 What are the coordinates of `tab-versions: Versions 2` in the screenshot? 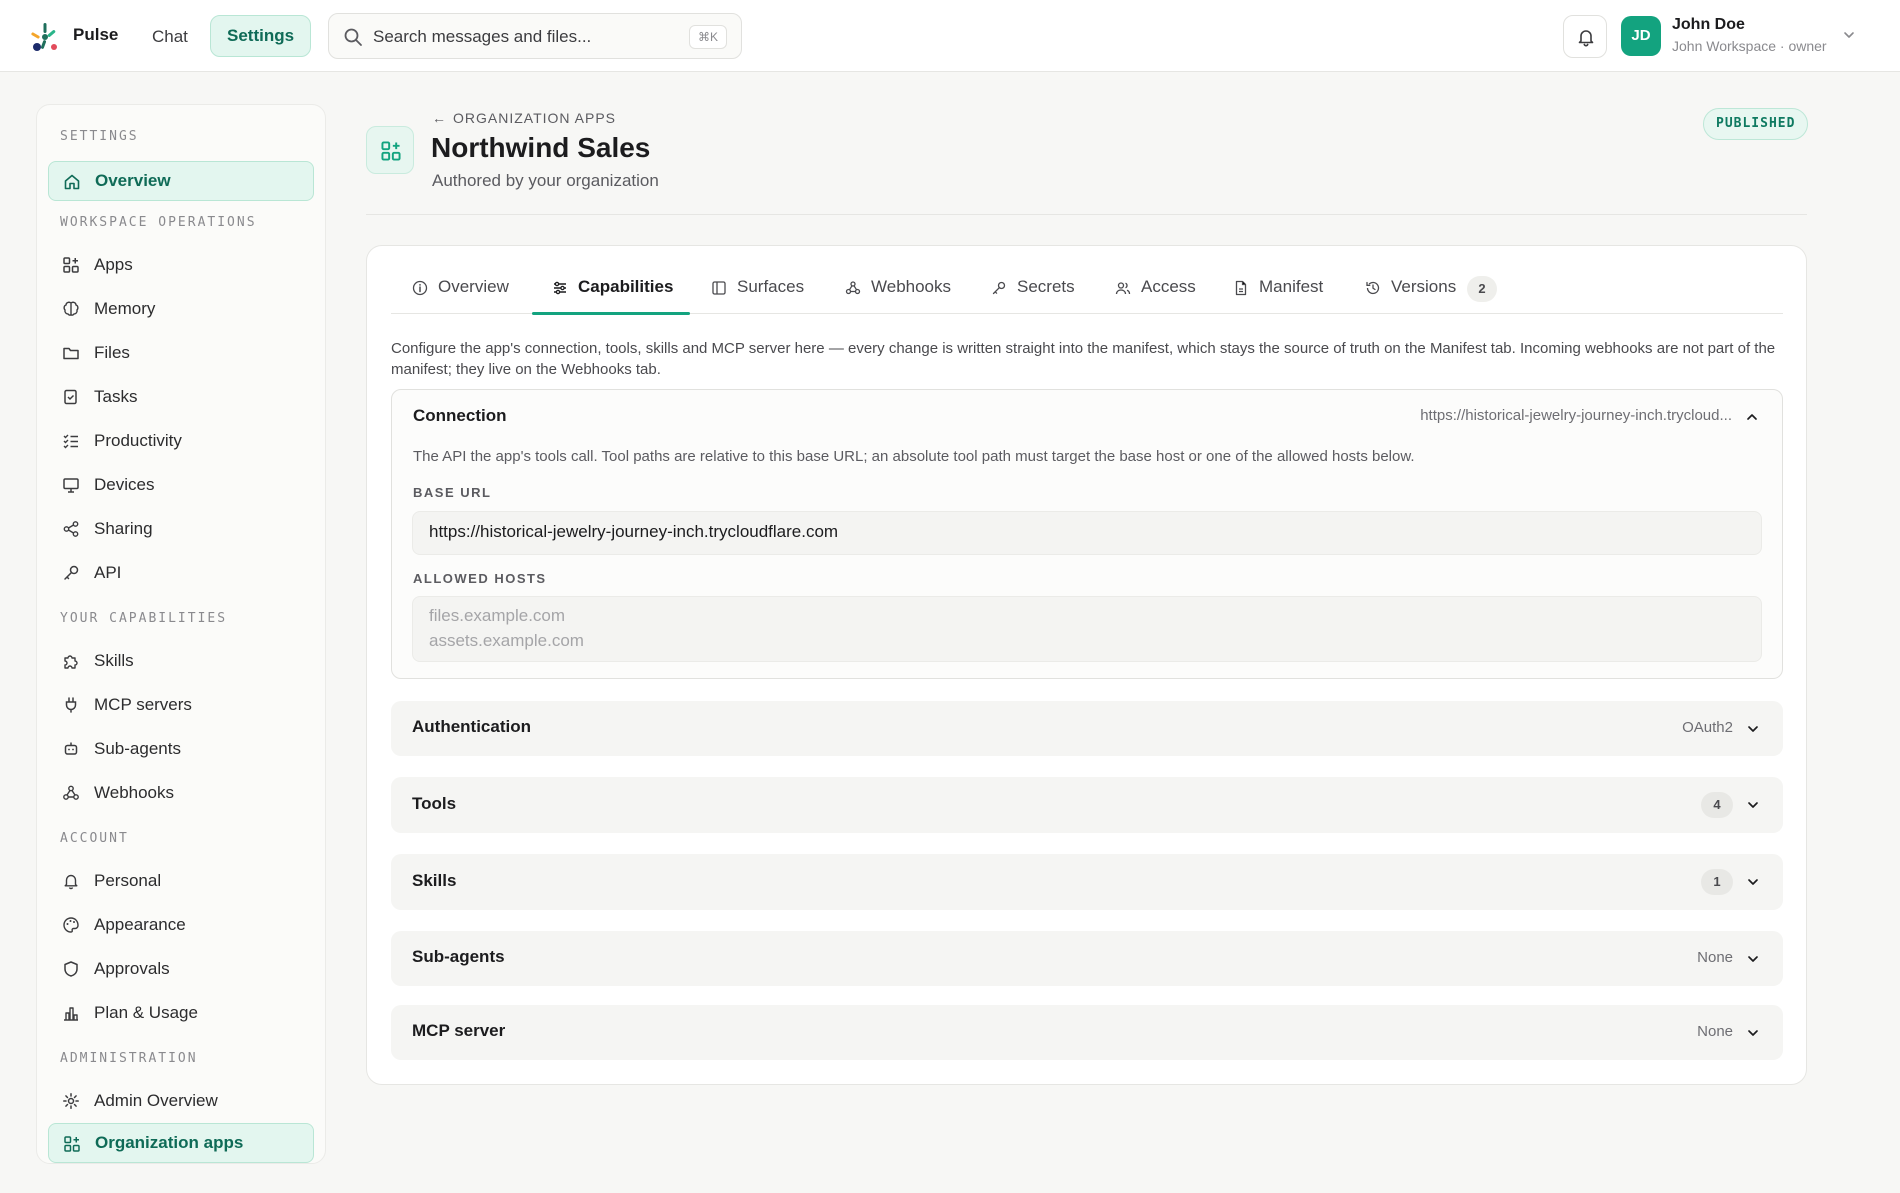 It's located at (1435, 288).